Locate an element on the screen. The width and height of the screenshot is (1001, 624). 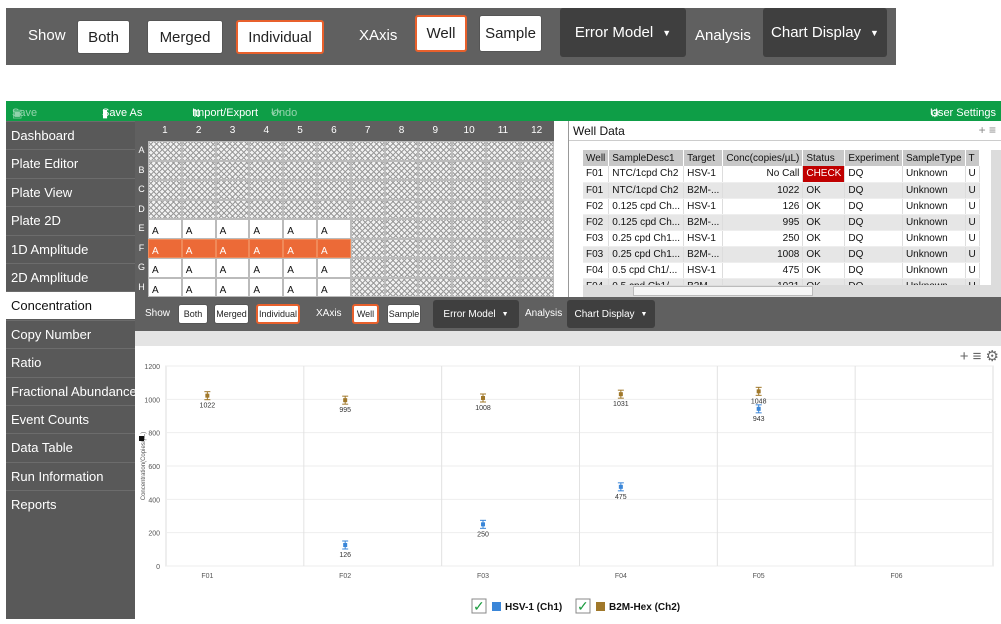
column-header: Conc(copies/µL) is located at coordinates (763, 158).